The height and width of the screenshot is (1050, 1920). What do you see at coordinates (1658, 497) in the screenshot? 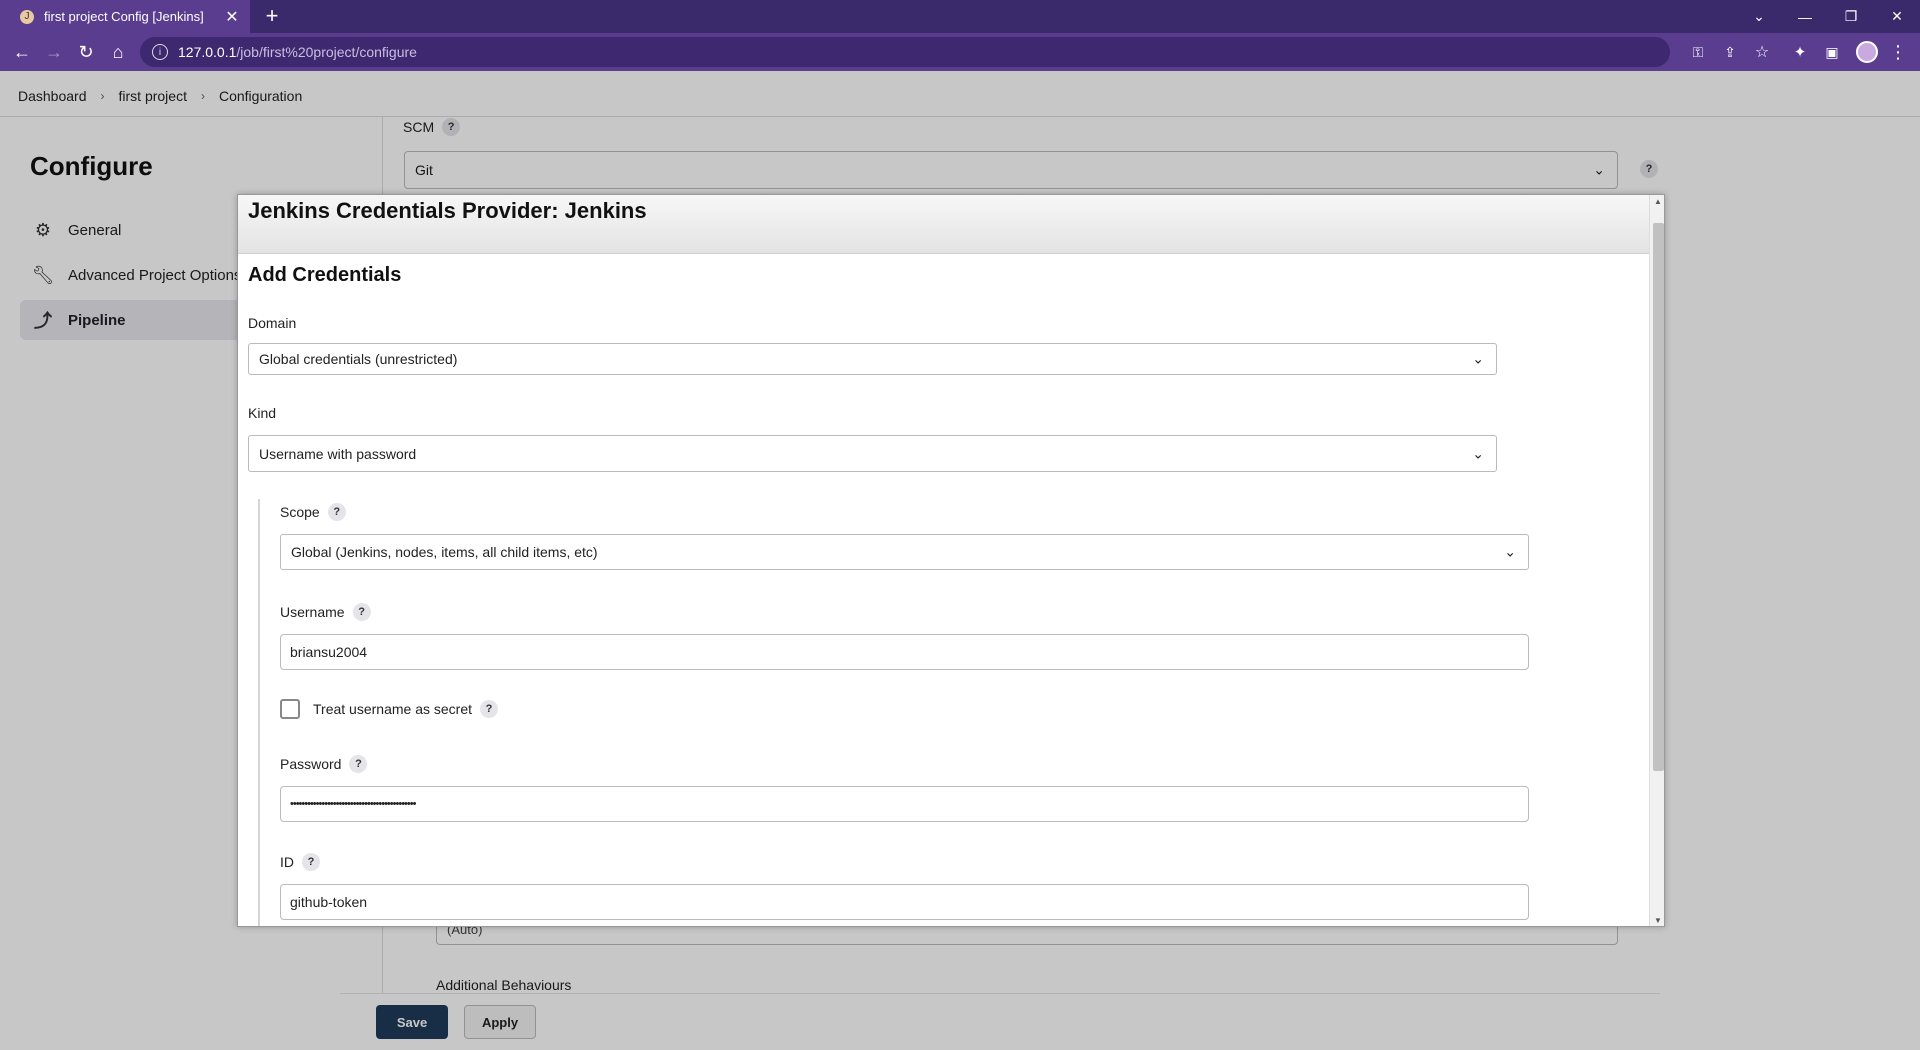
I see `scrollbar-thumb` at bounding box center [1658, 497].